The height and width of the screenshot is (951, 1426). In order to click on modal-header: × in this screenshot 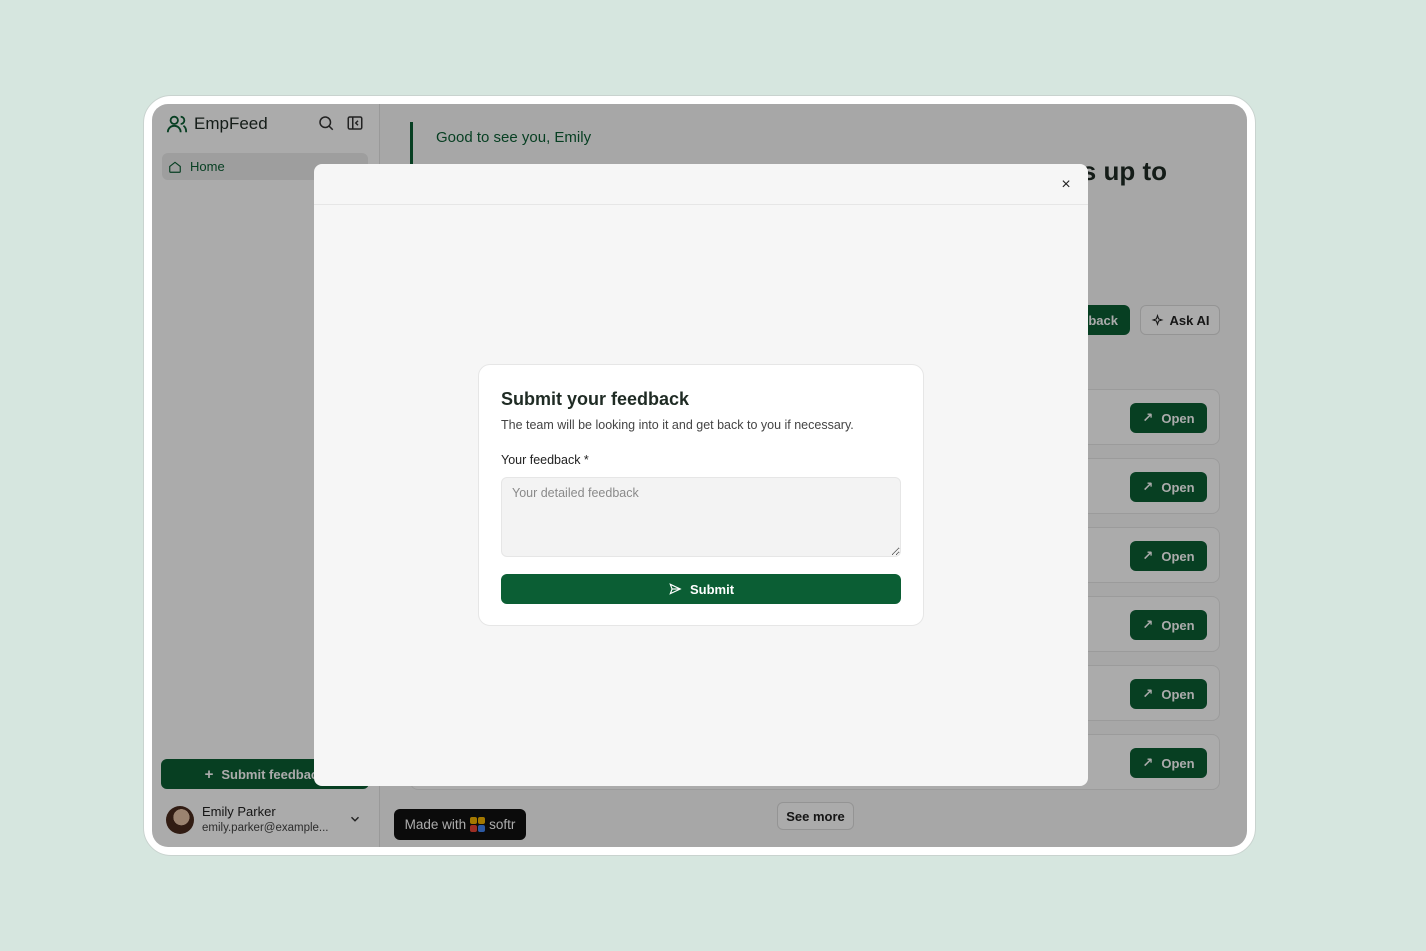, I will do `click(701, 184)`.